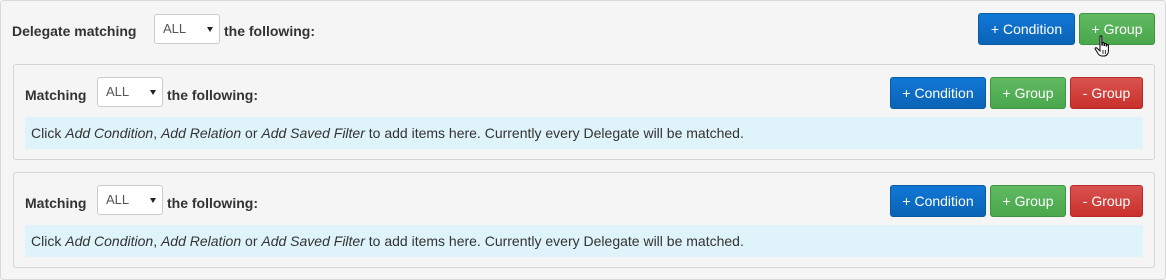 This screenshot has width=1166, height=280. I want to click on root-add-condition-button: + Condition, so click(1026, 29).